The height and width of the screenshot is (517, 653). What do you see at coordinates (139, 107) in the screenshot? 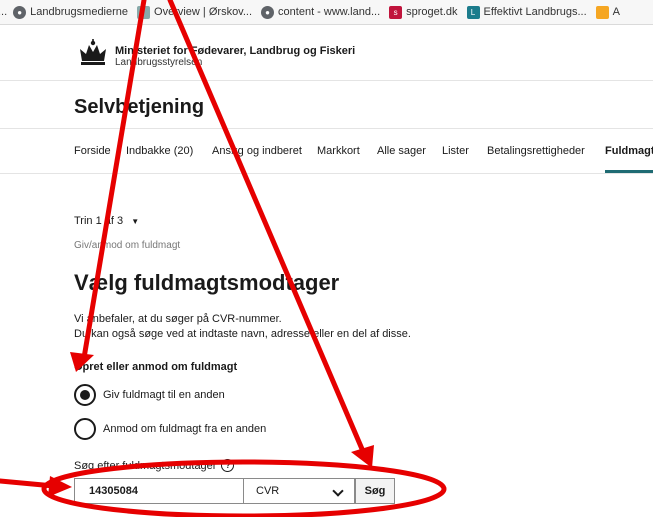
I see `app-title: Selvbetjening` at bounding box center [139, 107].